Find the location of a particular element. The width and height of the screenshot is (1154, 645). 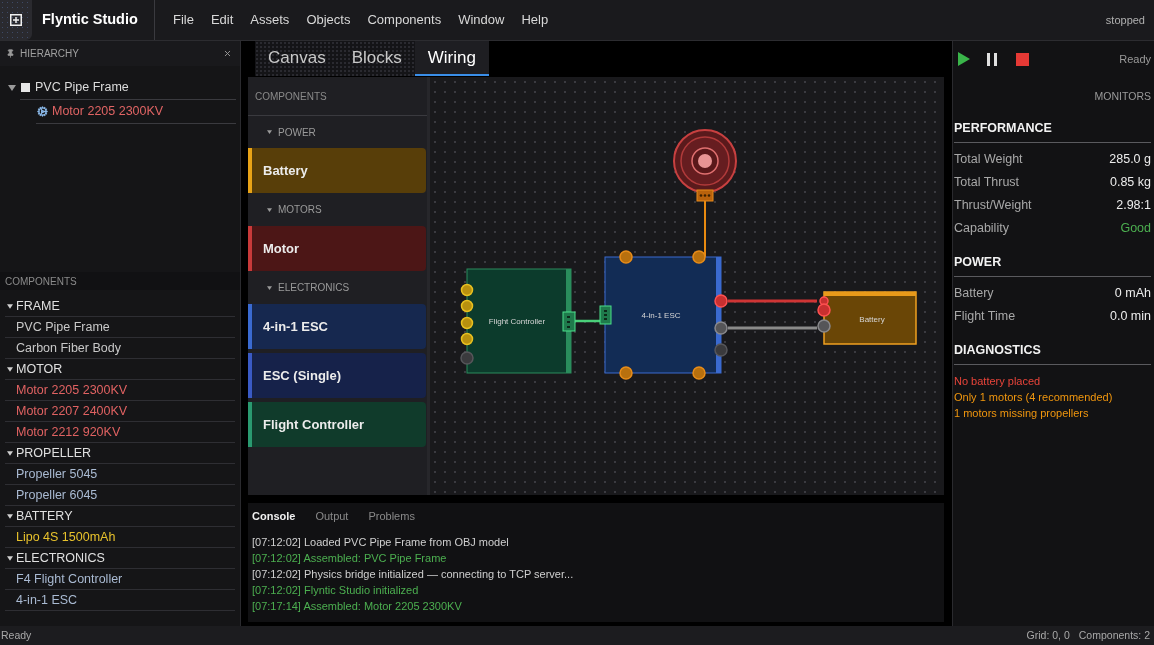

component-item: Propeller 6045 is located at coordinates (57, 495).